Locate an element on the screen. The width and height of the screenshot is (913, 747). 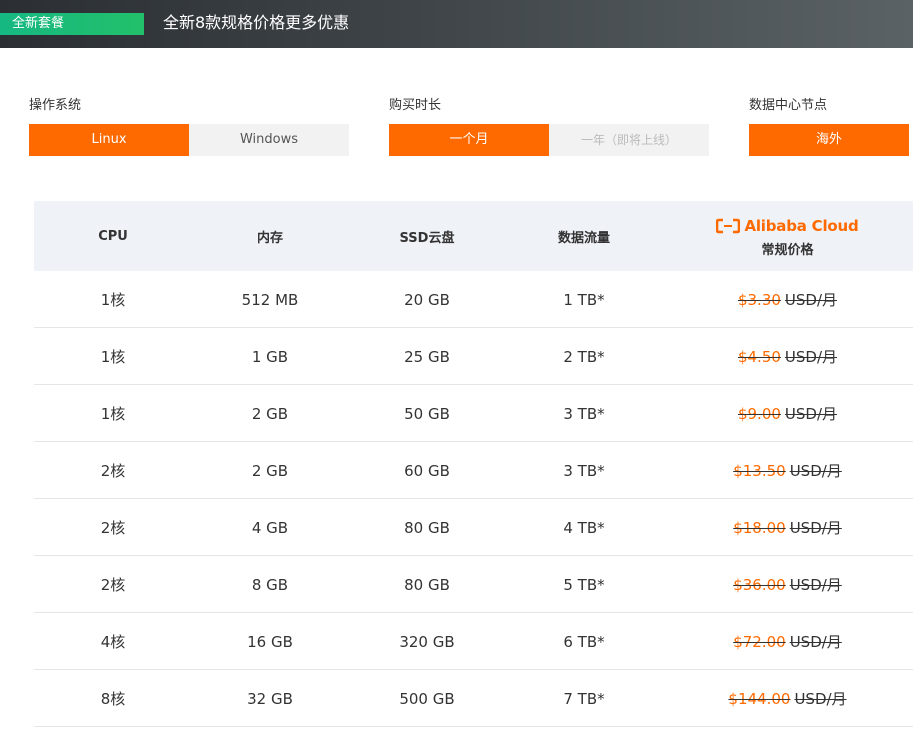
cell-traffic: 7 TB* is located at coordinates (584, 698).